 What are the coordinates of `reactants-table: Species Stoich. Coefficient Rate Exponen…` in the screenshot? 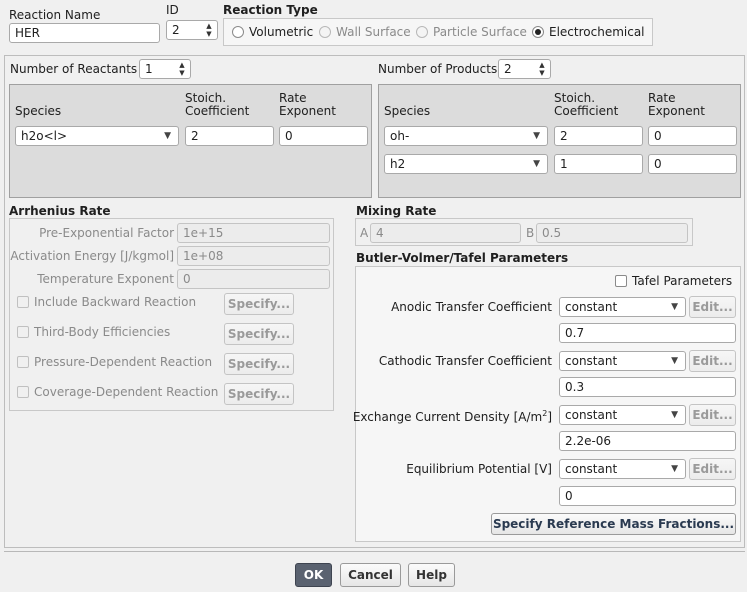 It's located at (190, 141).